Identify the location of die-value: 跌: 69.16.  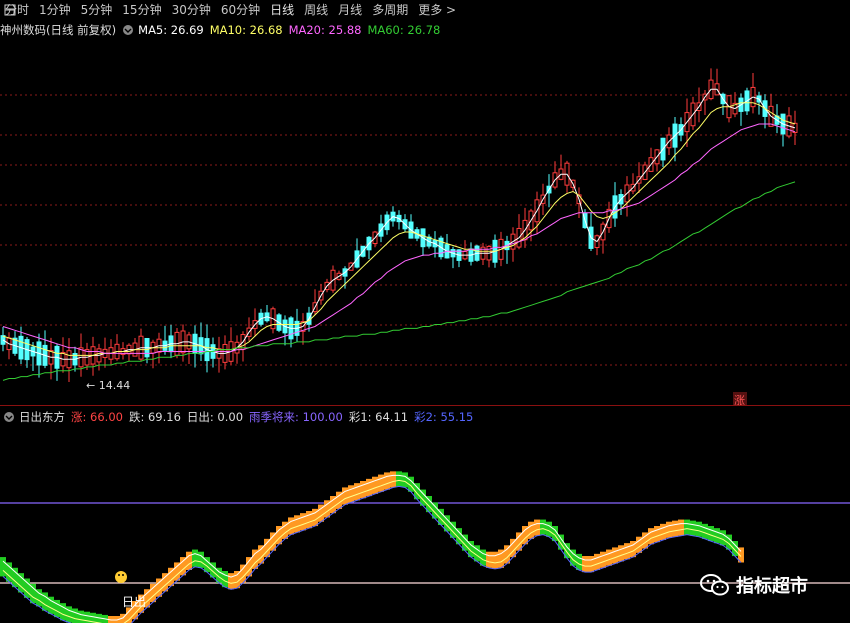
(154, 417).